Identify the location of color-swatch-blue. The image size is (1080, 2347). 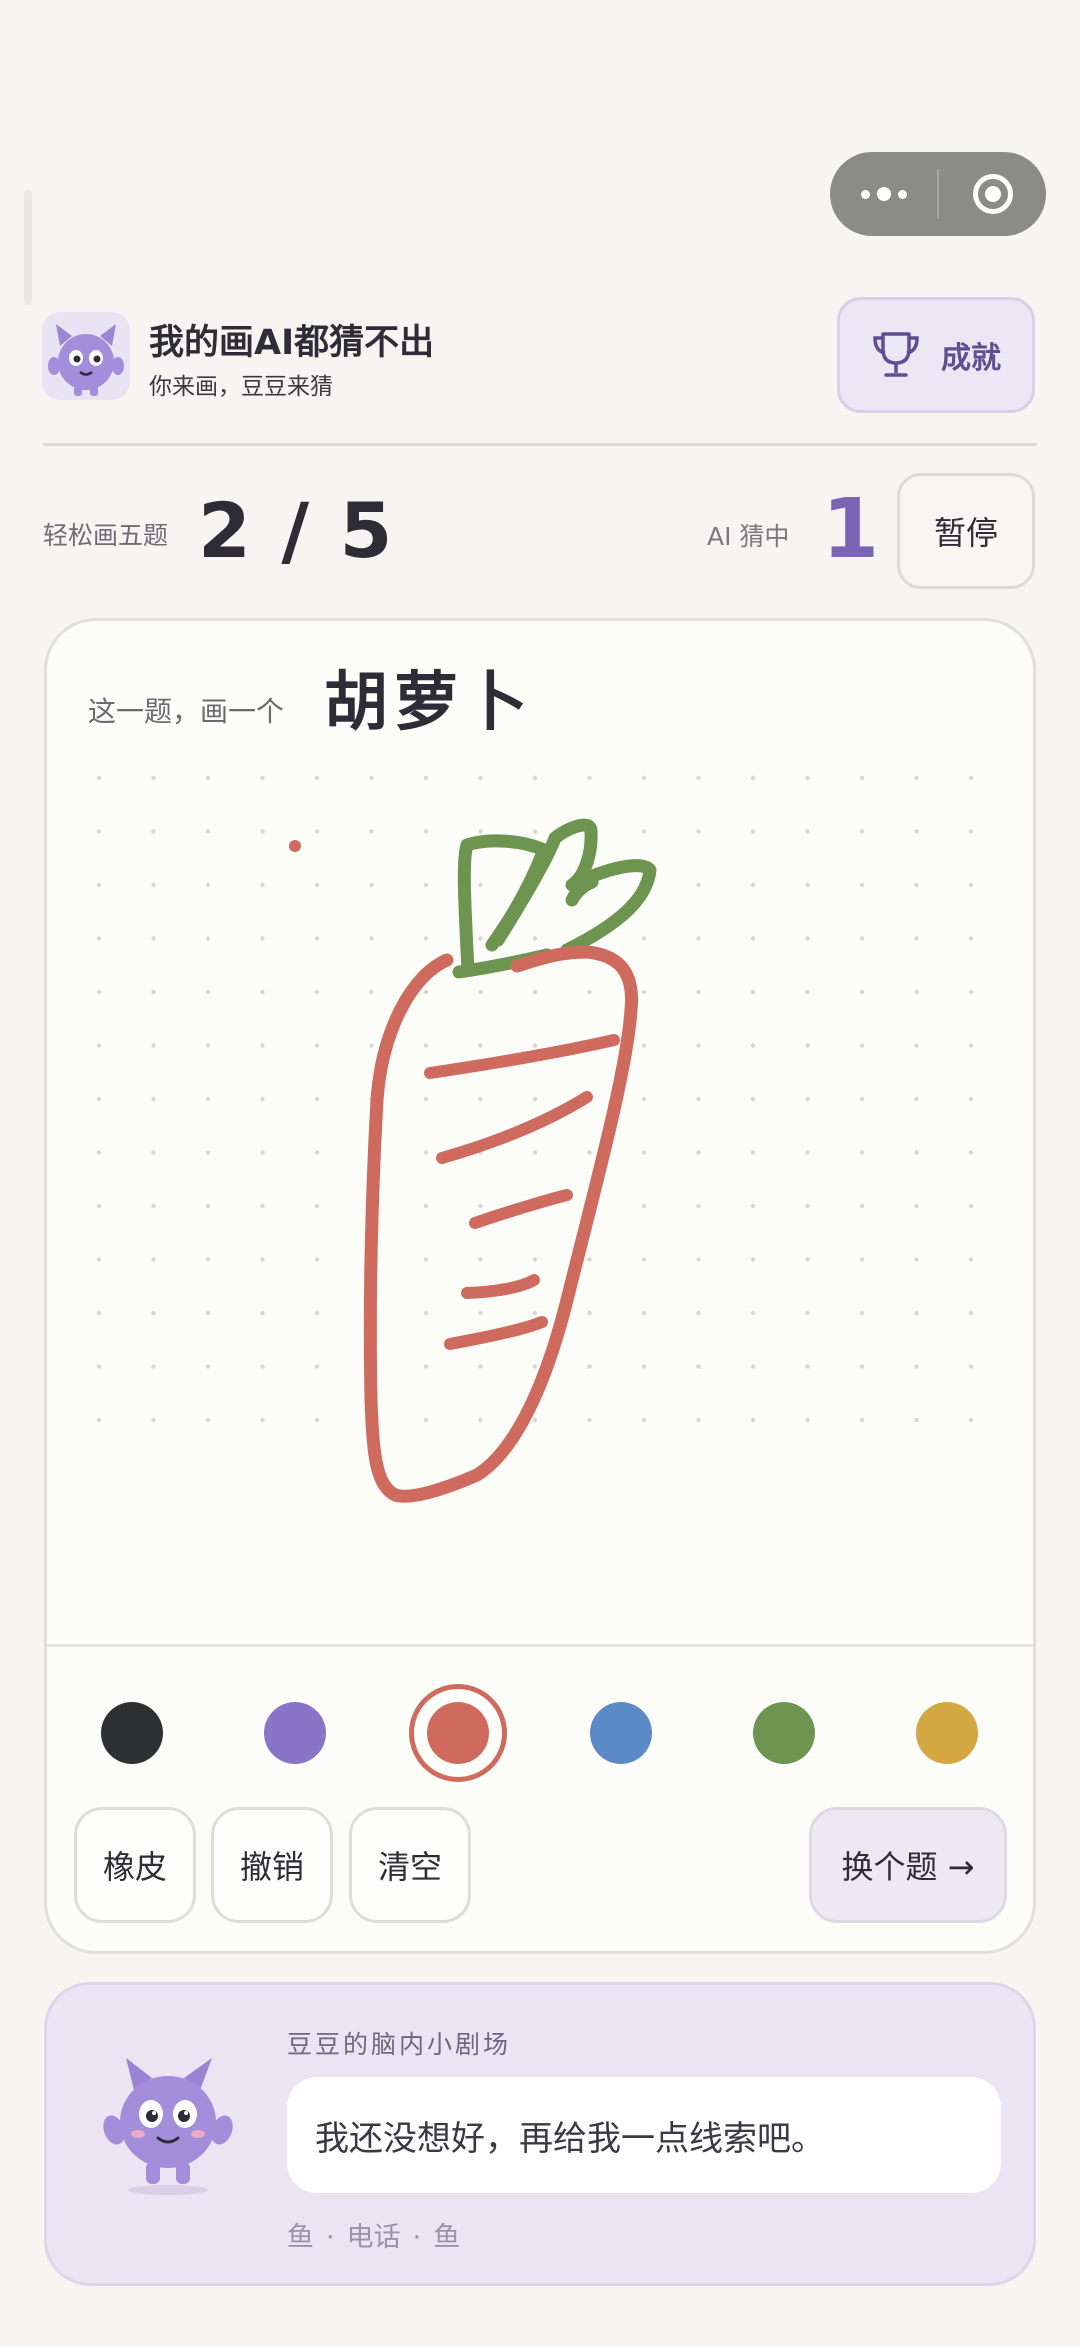
(621, 1733).